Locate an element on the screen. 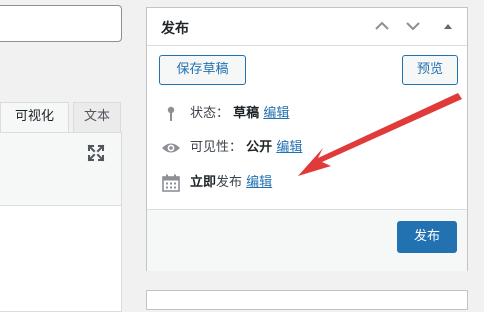 The height and width of the screenshot is (312, 484). chevron-down-icon is located at coordinates (413, 26).